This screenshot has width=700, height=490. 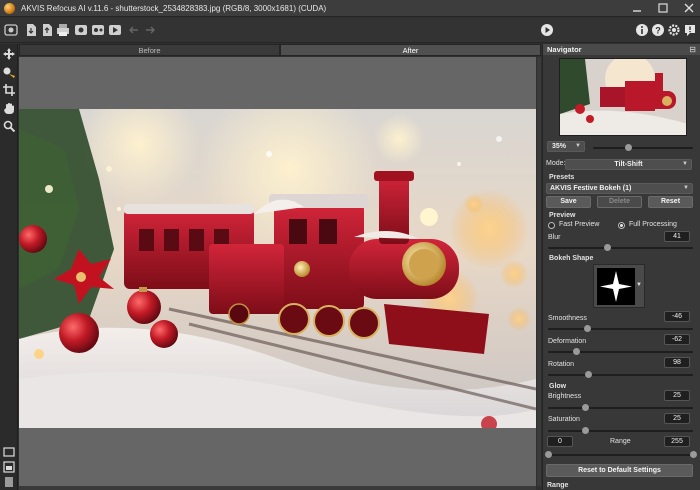 What do you see at coordinates (9, 8) in the screenshot?
I see `app-logo-icon` at bounding box center [9, 8].